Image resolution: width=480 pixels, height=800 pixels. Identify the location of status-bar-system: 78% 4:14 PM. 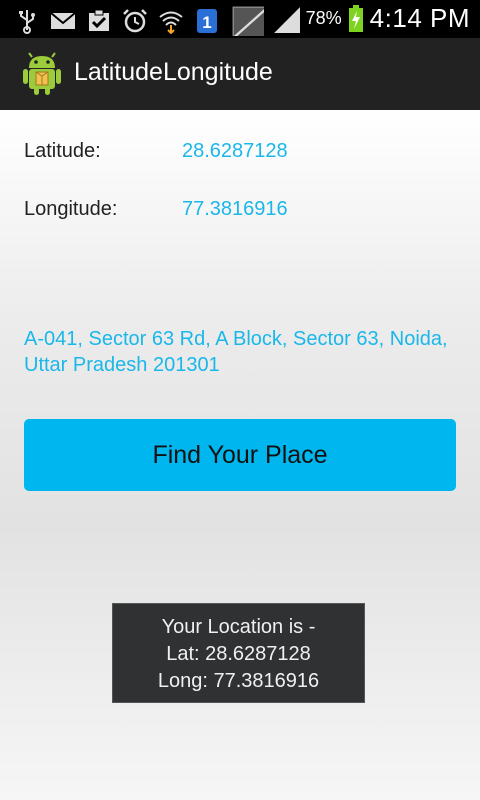
(371, 18).